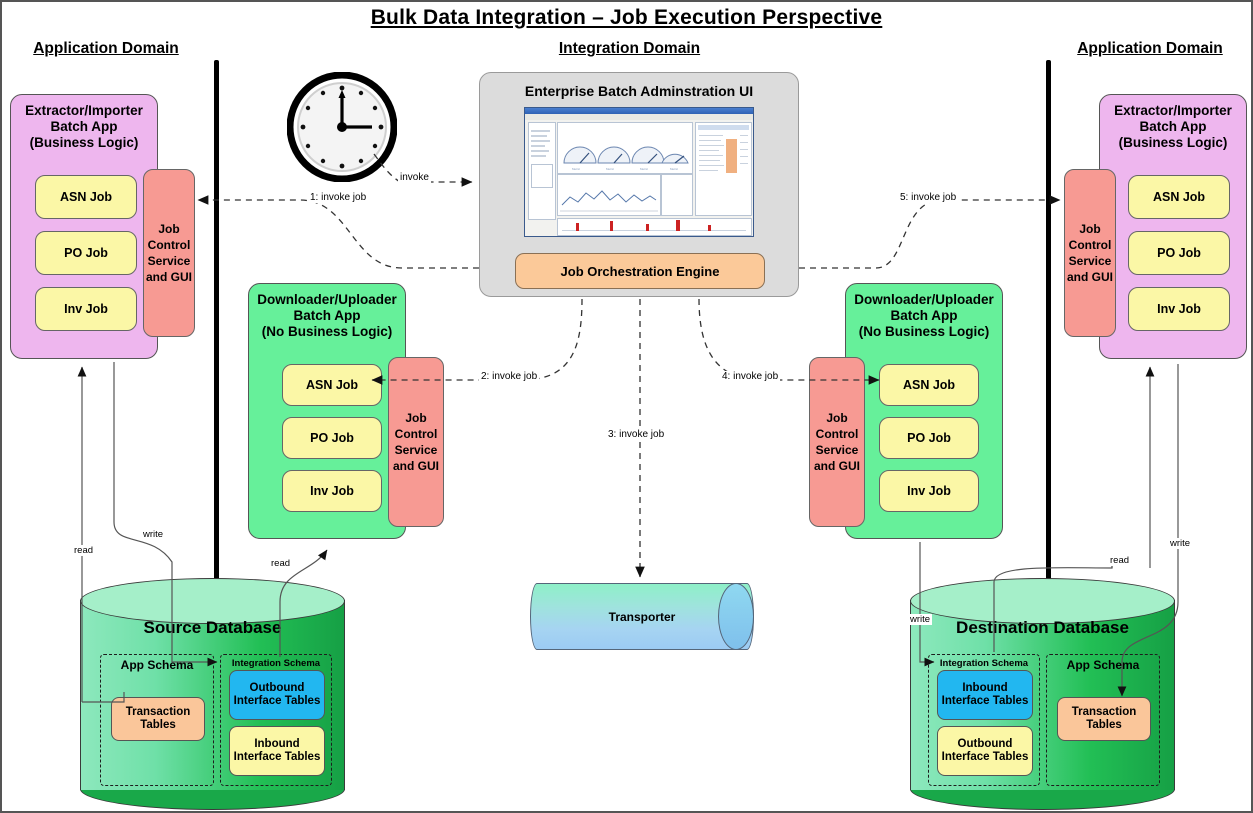 The image size is (1253, 813). Describe the element at coordinates (1179, 253) in the screenshot. I see `right-extractor-job-po: PO Job` at that location.